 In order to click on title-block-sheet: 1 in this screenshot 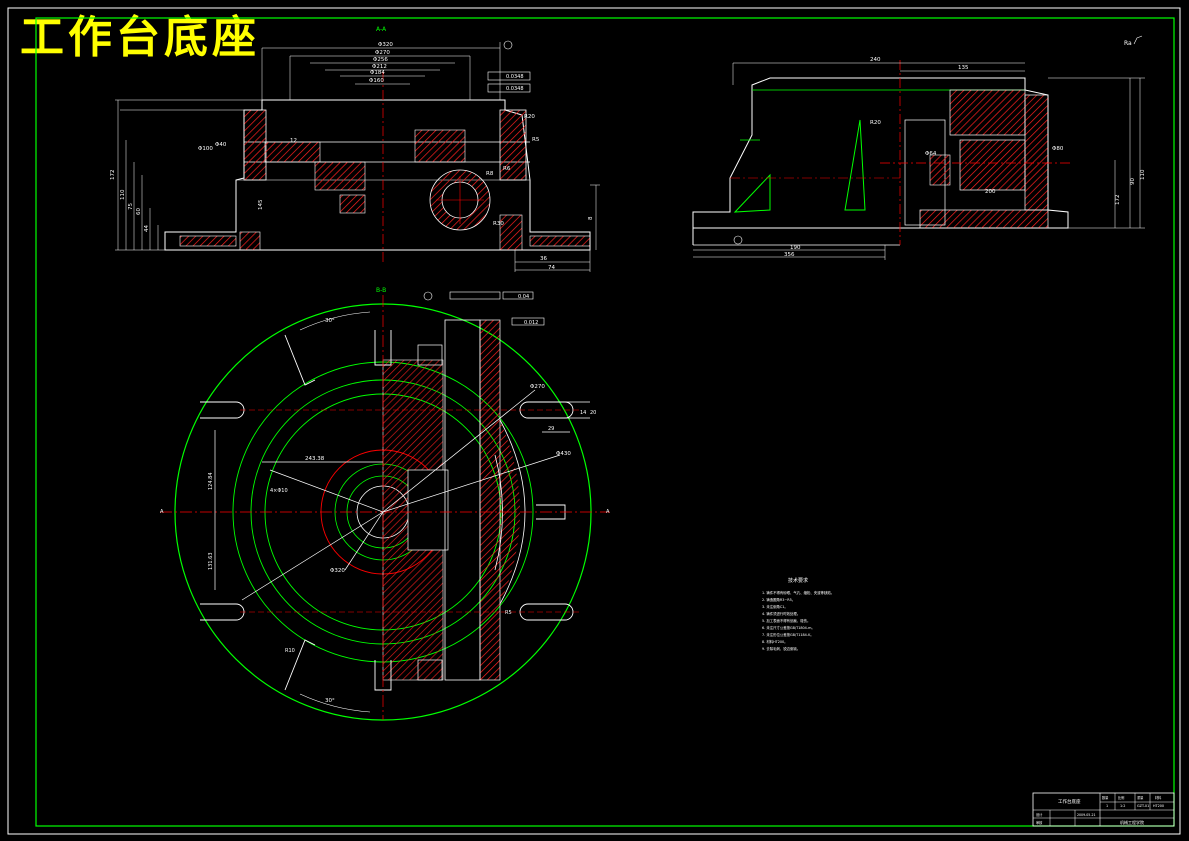, I will do `click(1107, 806)`.